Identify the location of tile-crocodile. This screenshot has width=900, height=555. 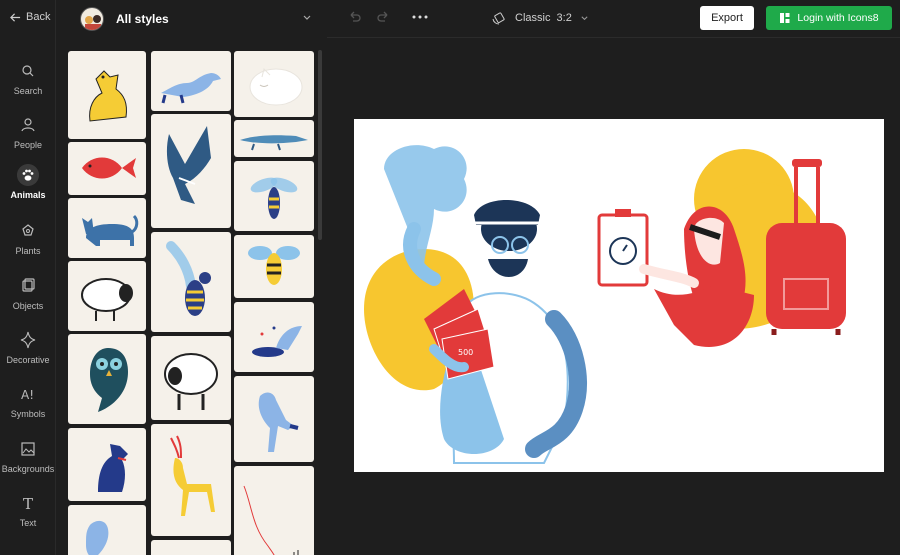
(274, 138).